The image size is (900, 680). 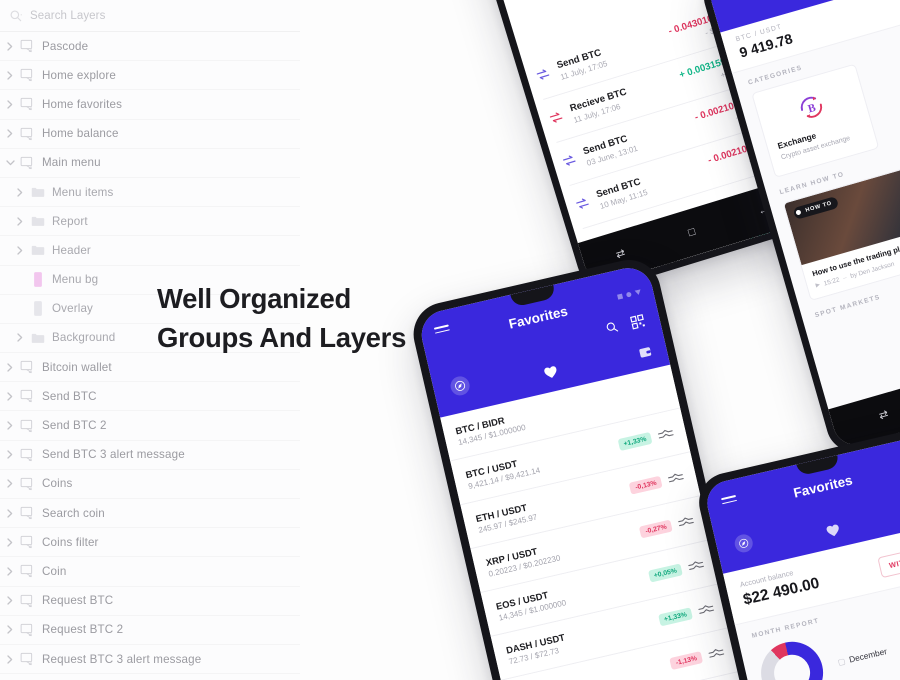 I want to click on layer-row-pascode: Pascode, so click(x=150, y=47).